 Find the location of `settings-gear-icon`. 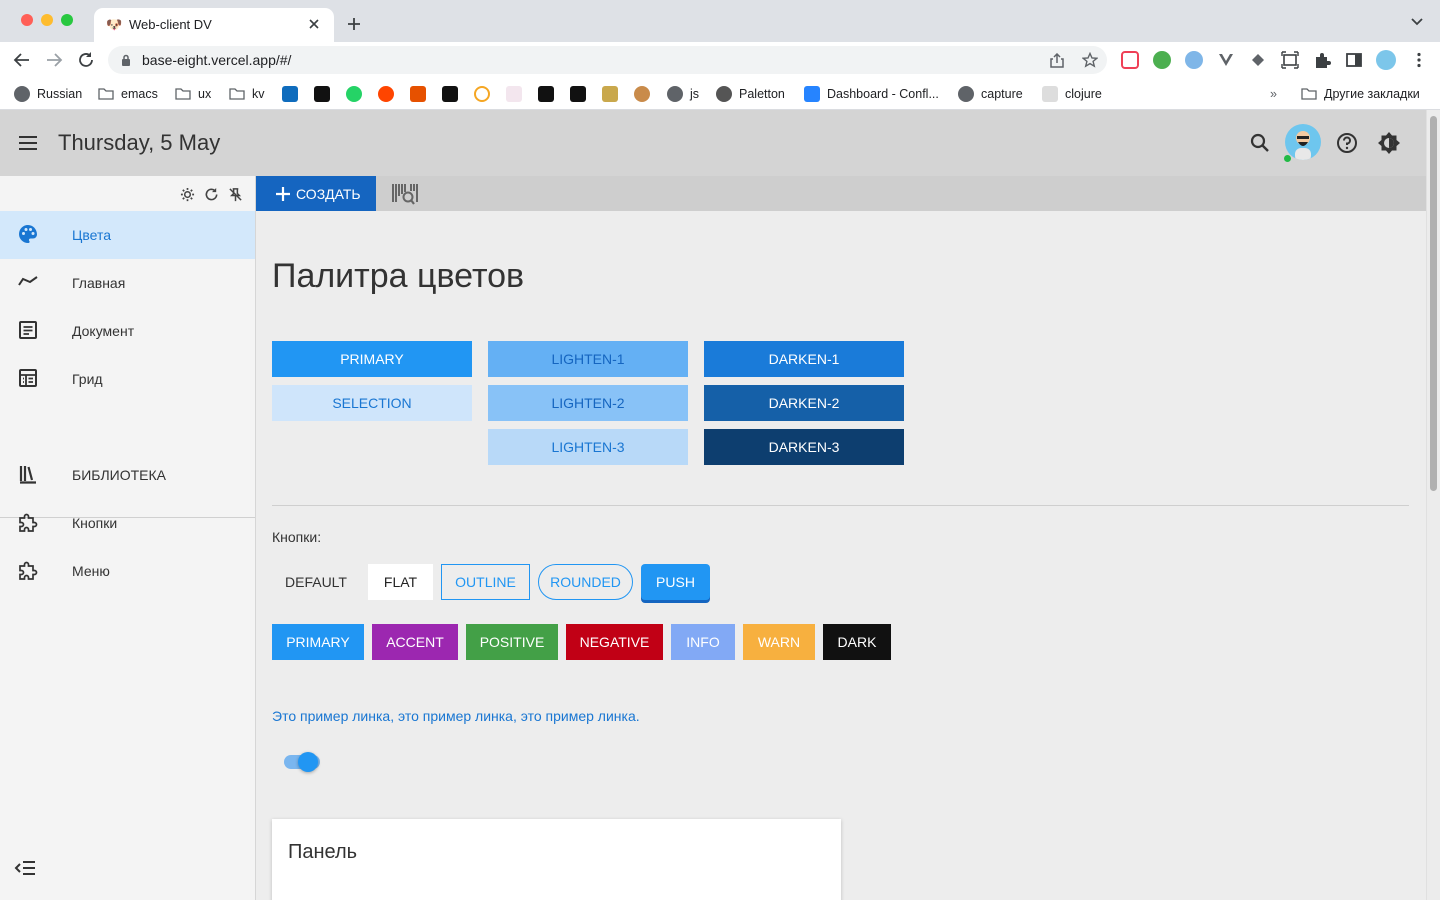

settings-gear-icon is located at coordinates (187, 194).